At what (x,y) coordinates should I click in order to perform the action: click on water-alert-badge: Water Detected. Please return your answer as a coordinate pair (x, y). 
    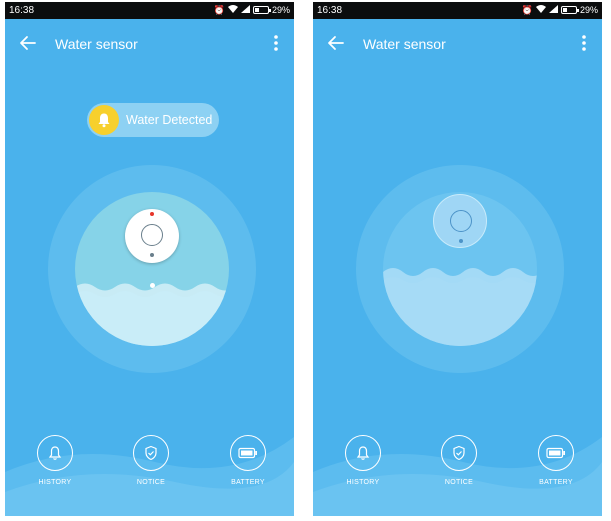
    Looking at the image, I should click on (153, 120).